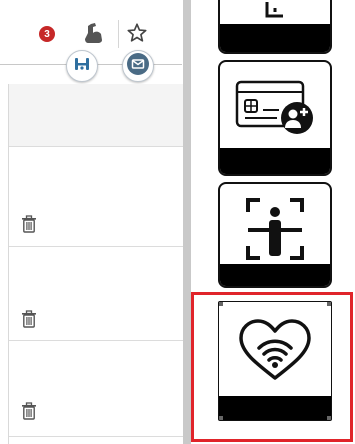  I want to click on app-tile-face-scan, so click(275, 235).